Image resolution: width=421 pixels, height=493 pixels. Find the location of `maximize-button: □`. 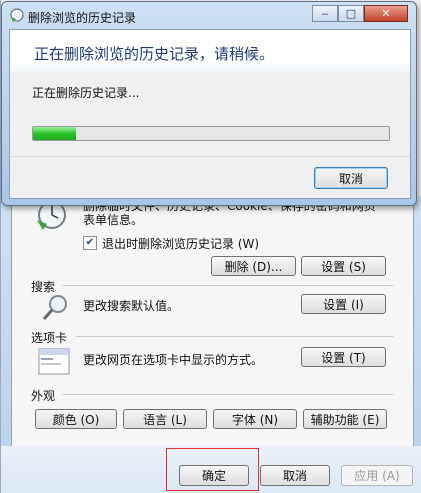

maximize-button: □ is located at coordinates (351, 13).